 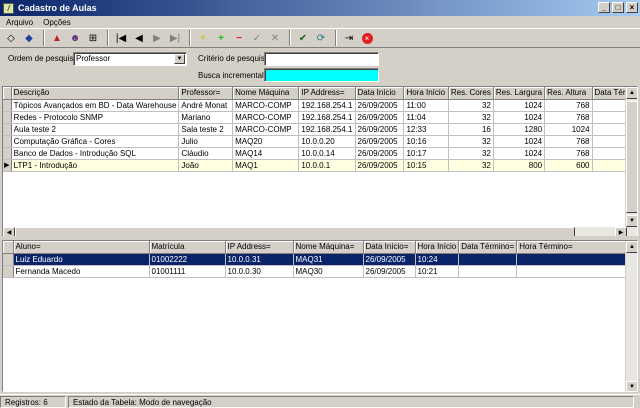 What do you see at coordinates (488, 247) in the screenshot?
I see `col-data-termino: Data Término=` at bounding box center [488, 247].